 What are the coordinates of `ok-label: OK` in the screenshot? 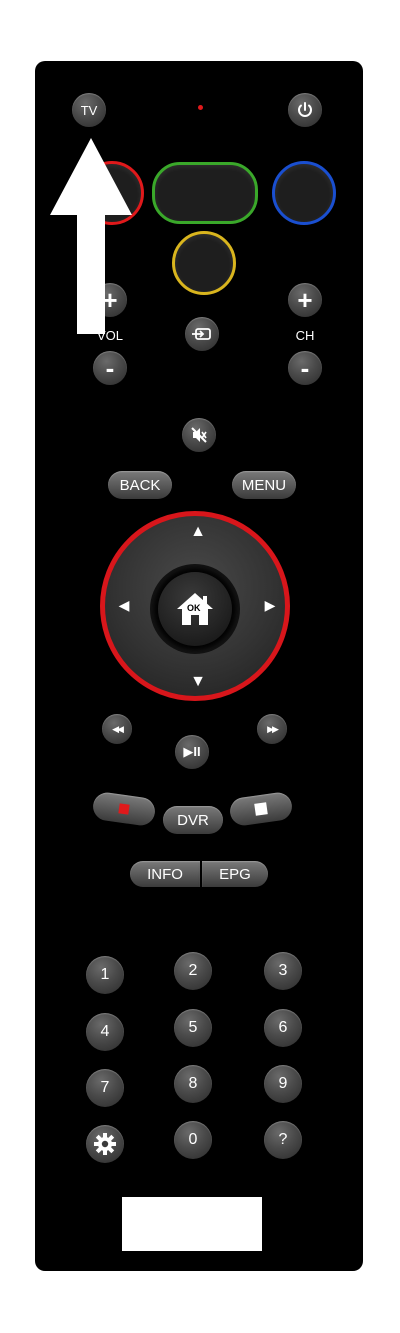 It's located at (194, 608).